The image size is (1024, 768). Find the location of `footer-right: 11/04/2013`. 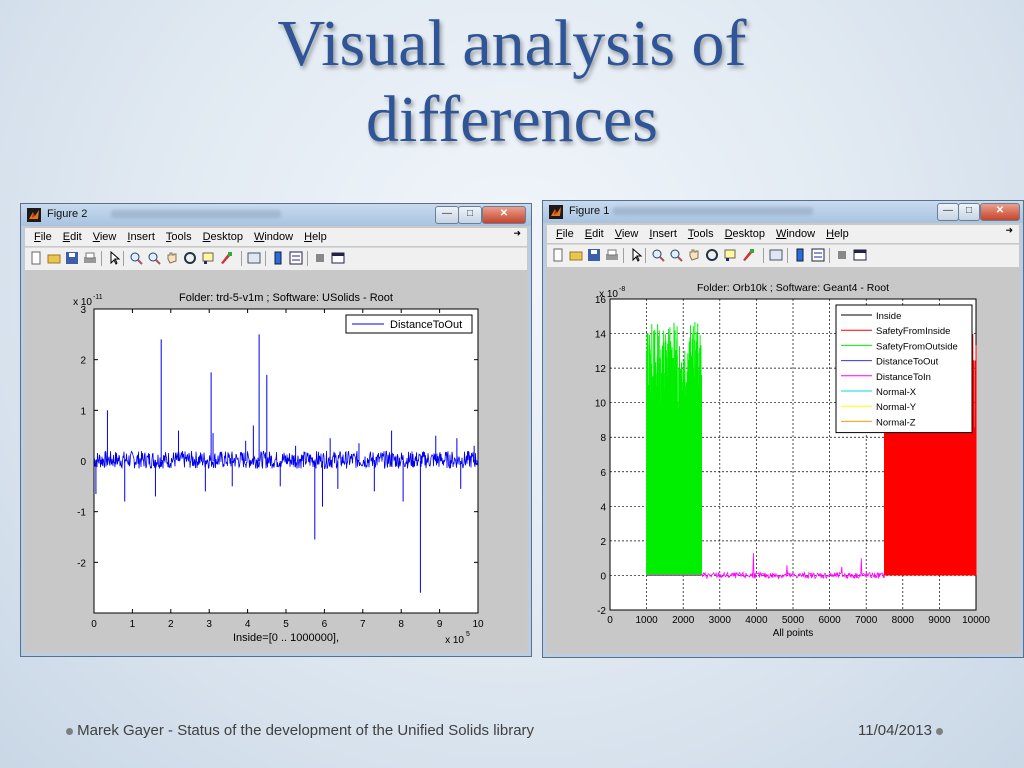

footer-right: 11/04/2013 is located at coordinates (901, 730).